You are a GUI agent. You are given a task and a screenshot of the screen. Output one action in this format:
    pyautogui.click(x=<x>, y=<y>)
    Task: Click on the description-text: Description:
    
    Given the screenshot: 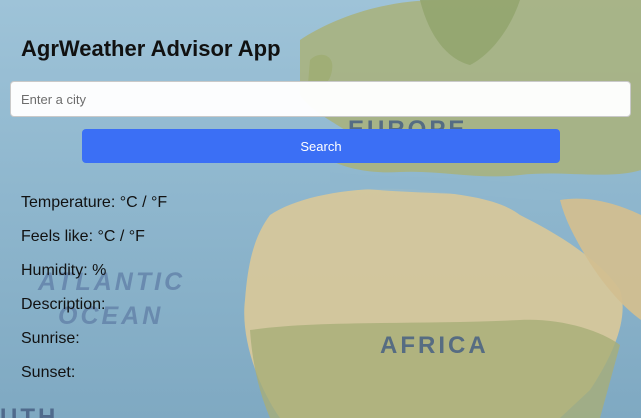 What is the action you would take?
    pyautogui.click(x=63, y=304)
    